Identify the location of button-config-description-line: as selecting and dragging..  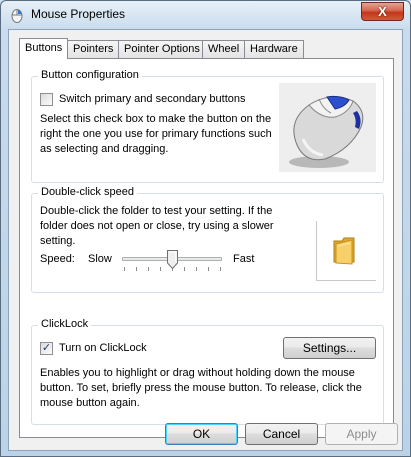
(104, 149).